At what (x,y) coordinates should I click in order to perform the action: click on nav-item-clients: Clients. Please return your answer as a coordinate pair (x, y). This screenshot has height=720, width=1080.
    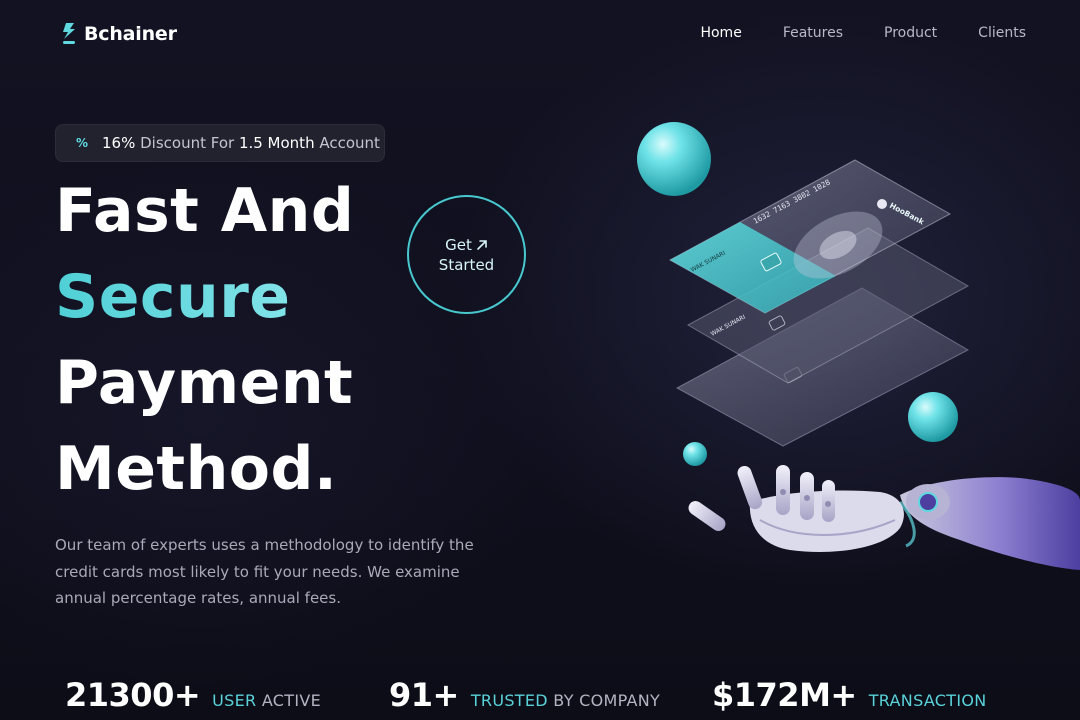
    Looking at the image, I should click on (1002, 33).